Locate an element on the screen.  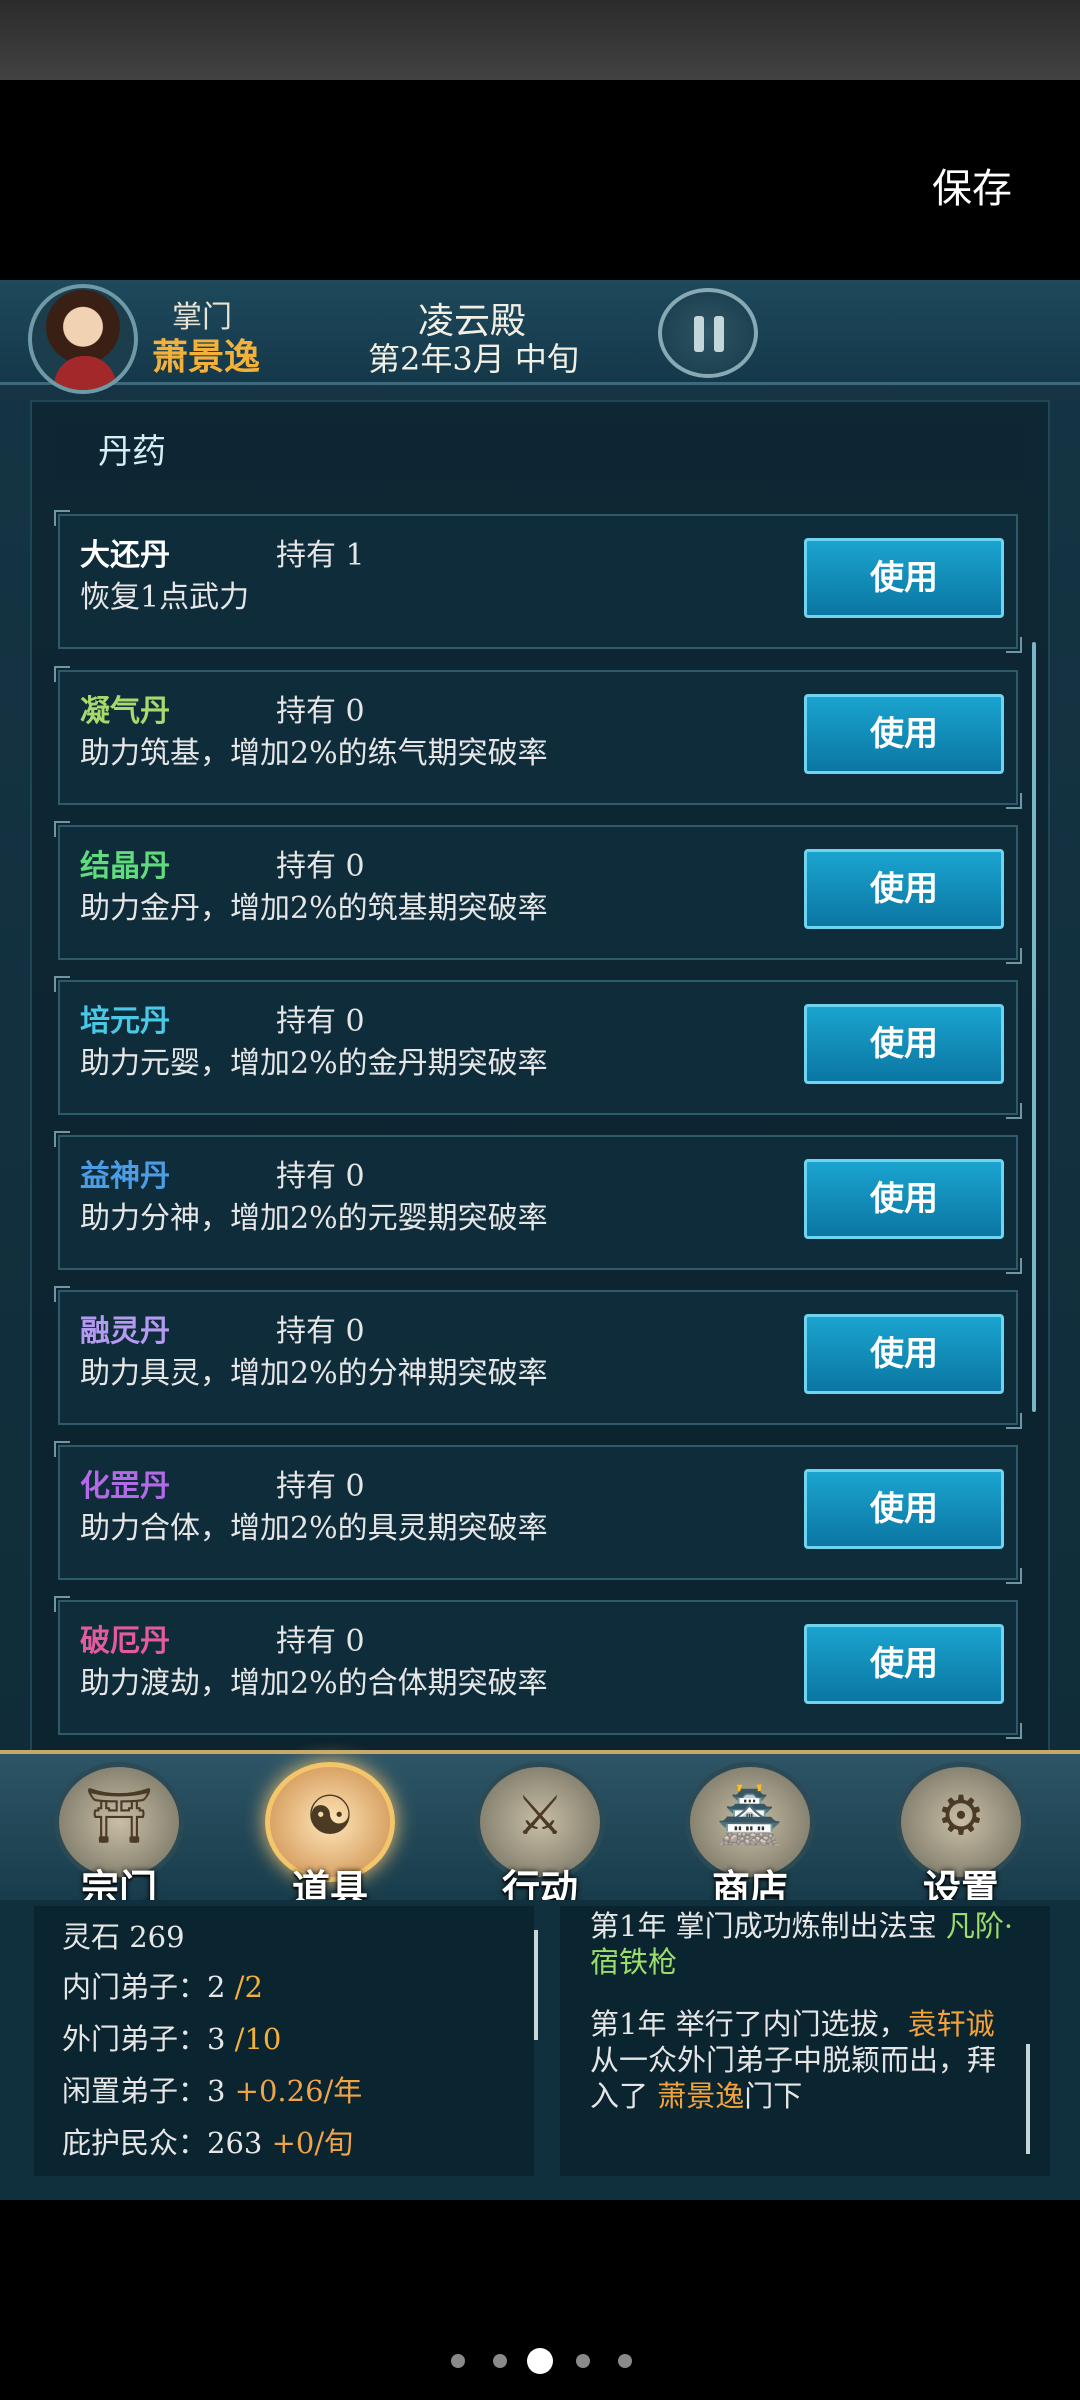
item-row: 大还丹 持有 1 恢复1点武力 使用 is located at coordinates (538, 581).